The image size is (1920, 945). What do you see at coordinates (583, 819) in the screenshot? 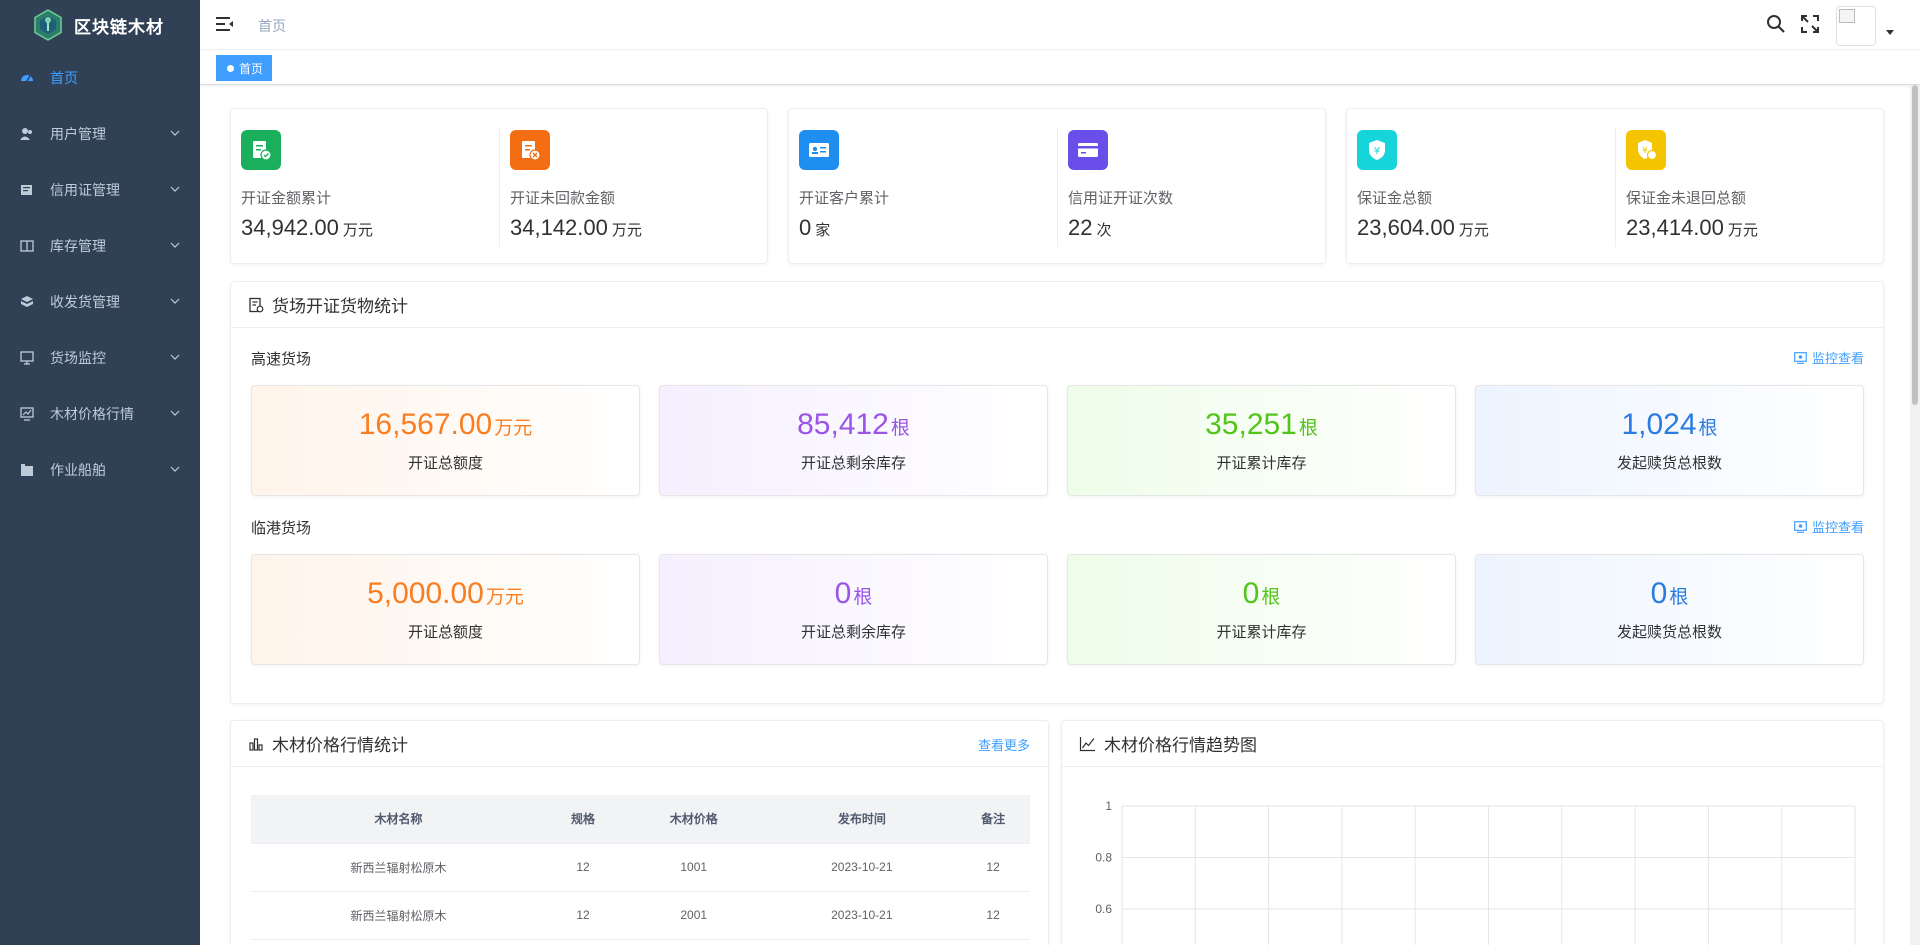
I see `column-header: 规格` at bounding box center [583, 819].